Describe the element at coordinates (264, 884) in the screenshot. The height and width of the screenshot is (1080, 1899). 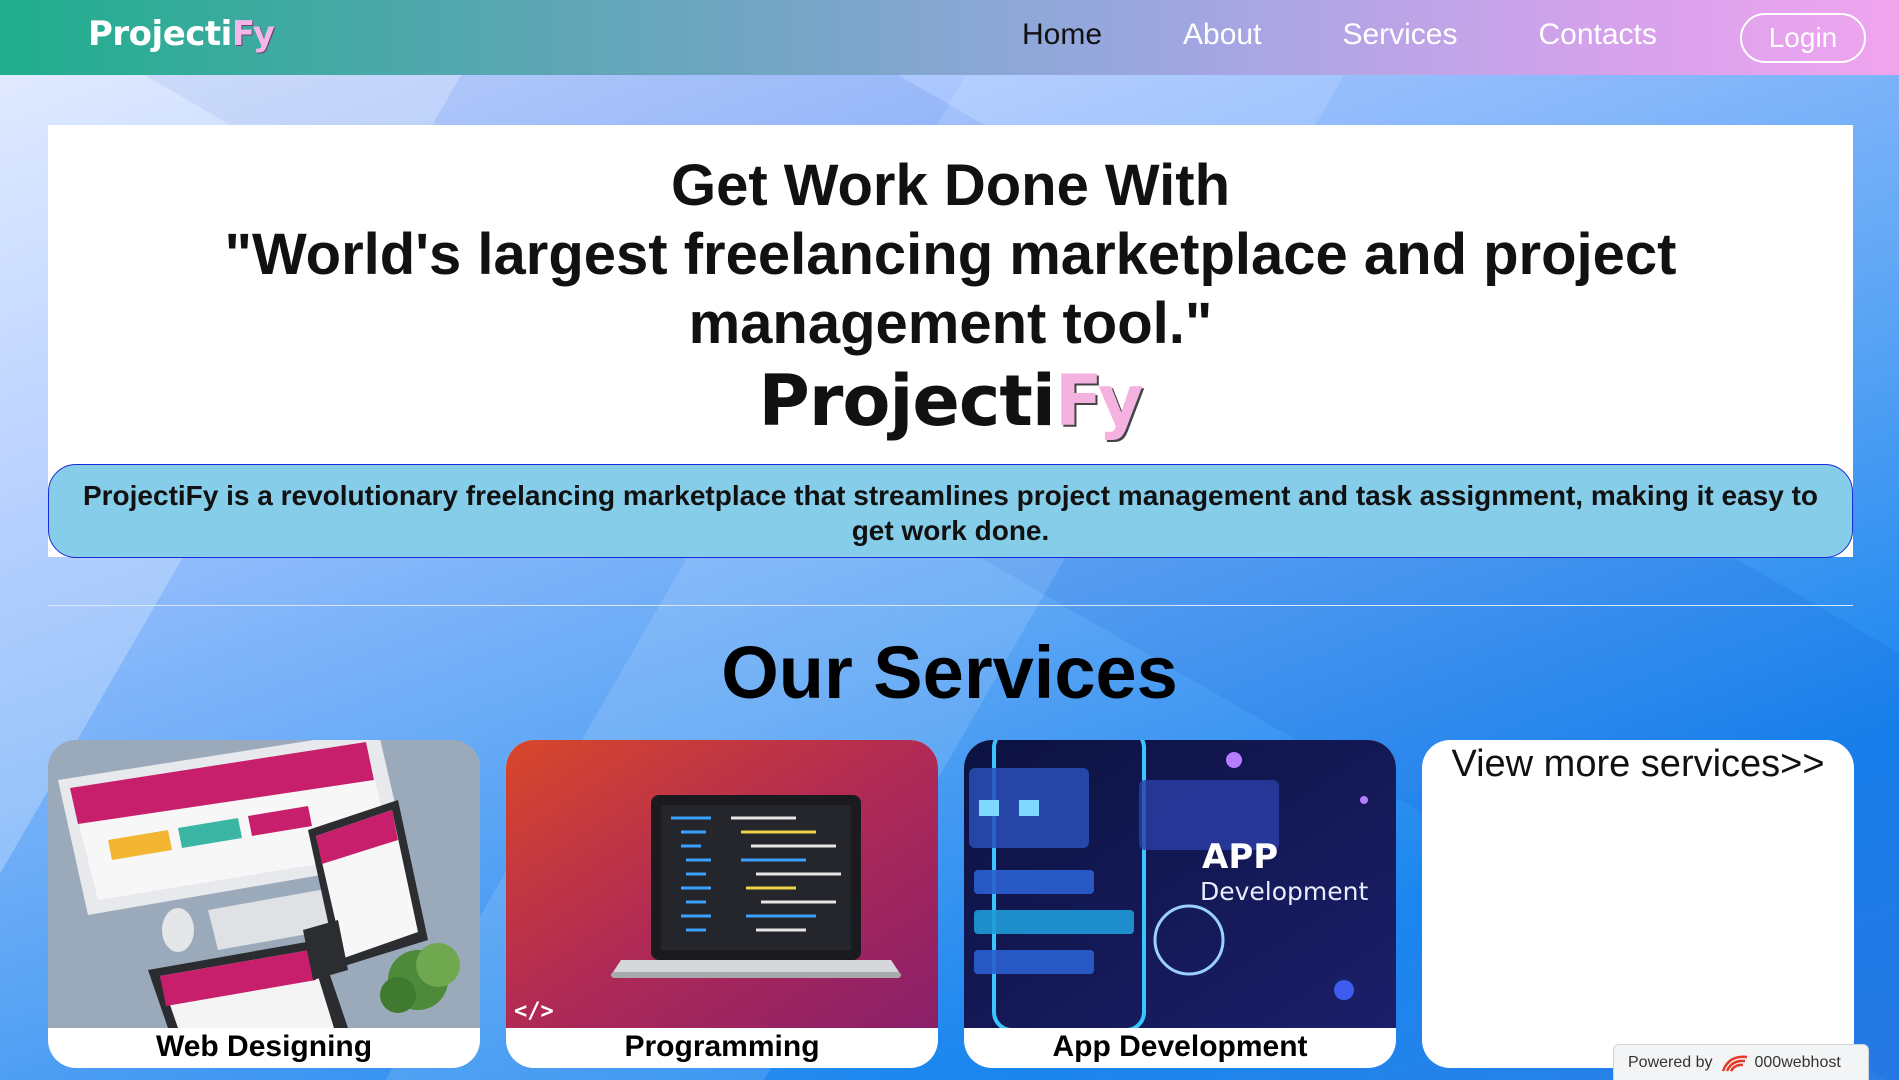
I see `devices-mockup-icon` at that location.